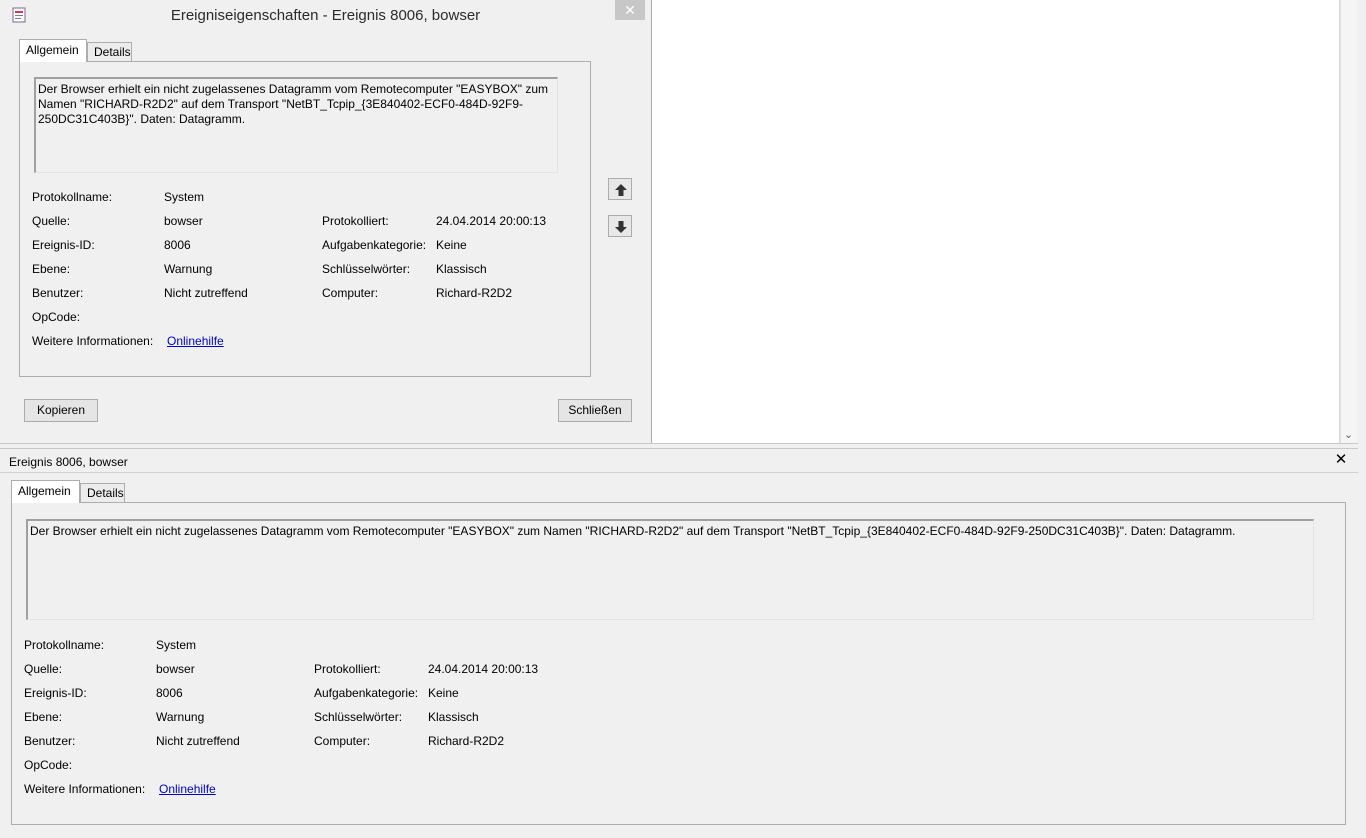 The image size is (1366, 838). I want to click on preview-header: Ereignis 8006, bowser ✕, so click(679, 461).